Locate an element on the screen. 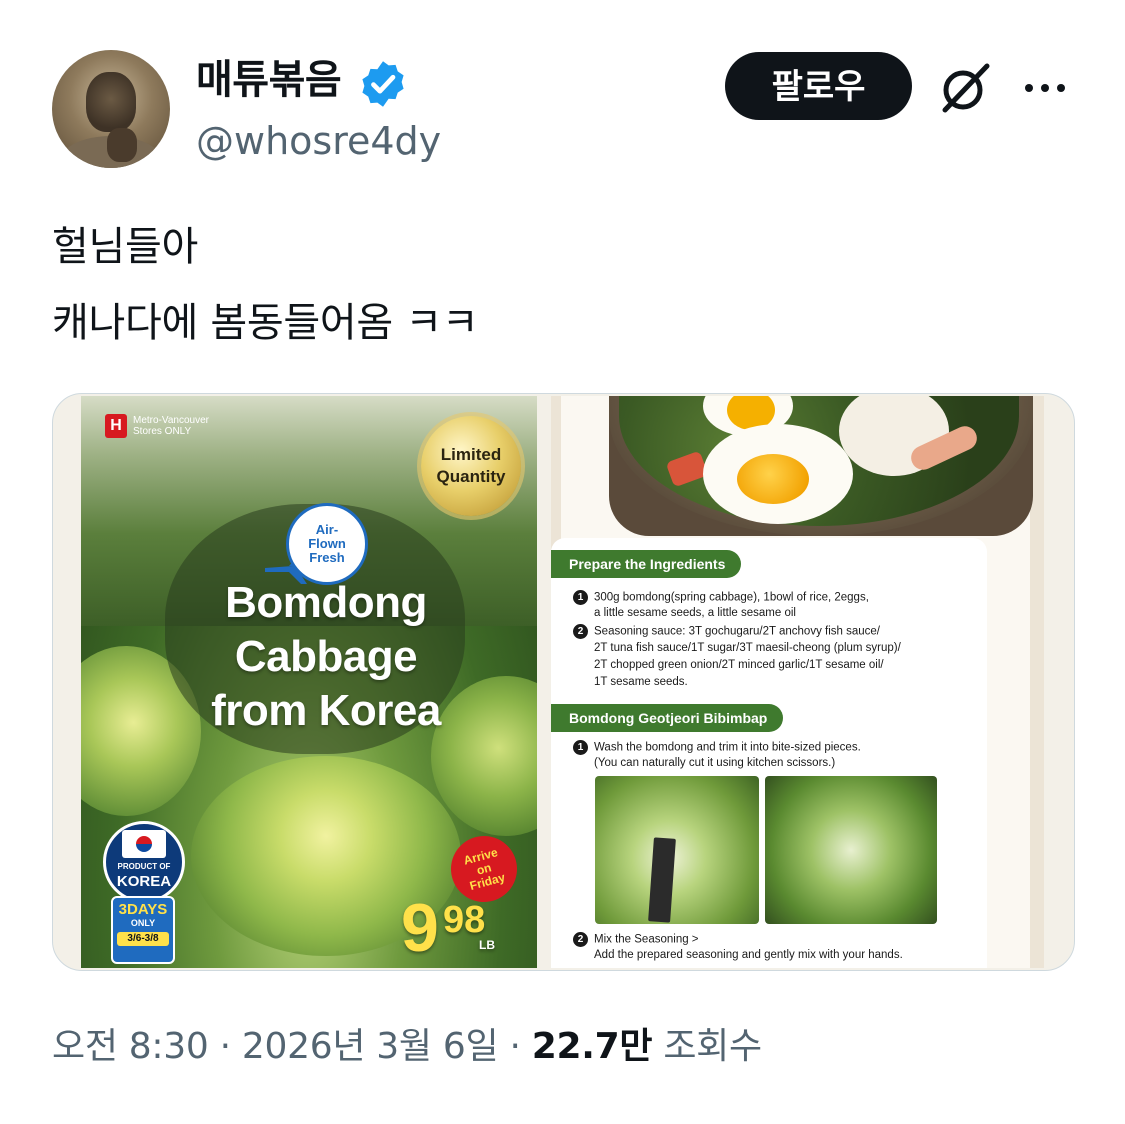 The height and width of the screenshot is (1124, 1125). tweet-text-line: 헐님들아 is located at coordinates (125, 247).